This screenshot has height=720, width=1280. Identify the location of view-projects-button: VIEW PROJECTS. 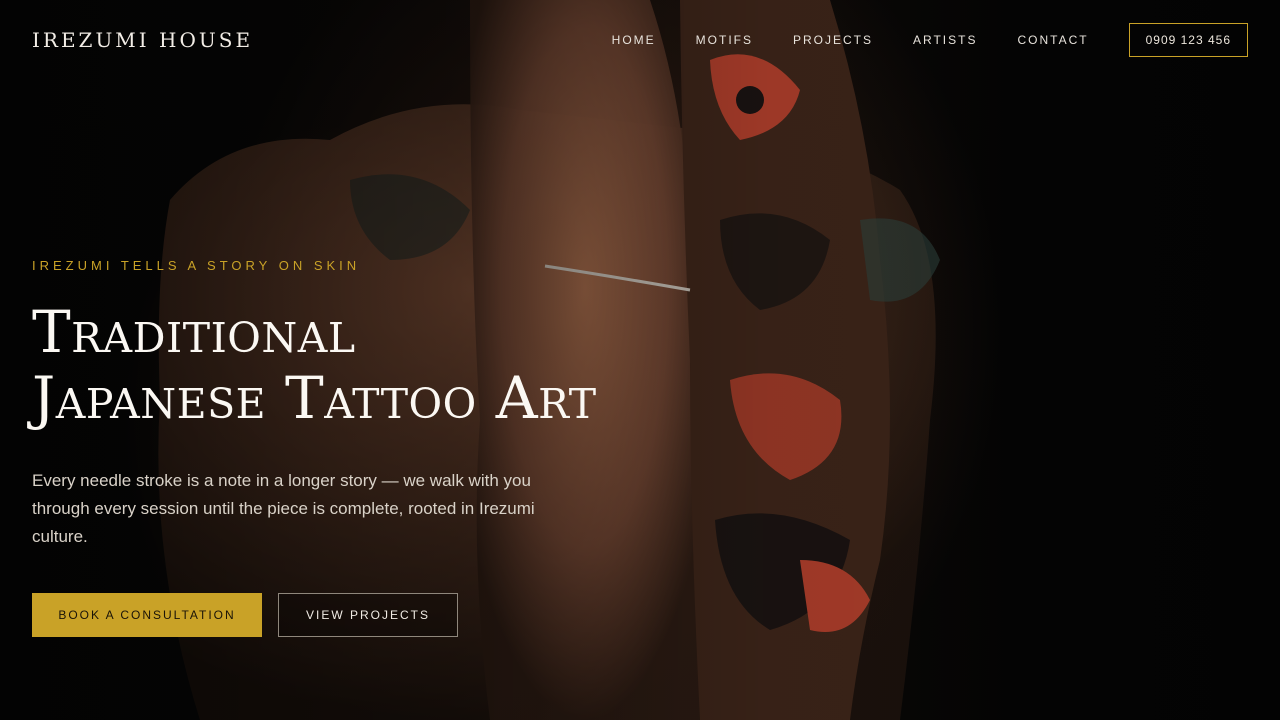
(368, 615).